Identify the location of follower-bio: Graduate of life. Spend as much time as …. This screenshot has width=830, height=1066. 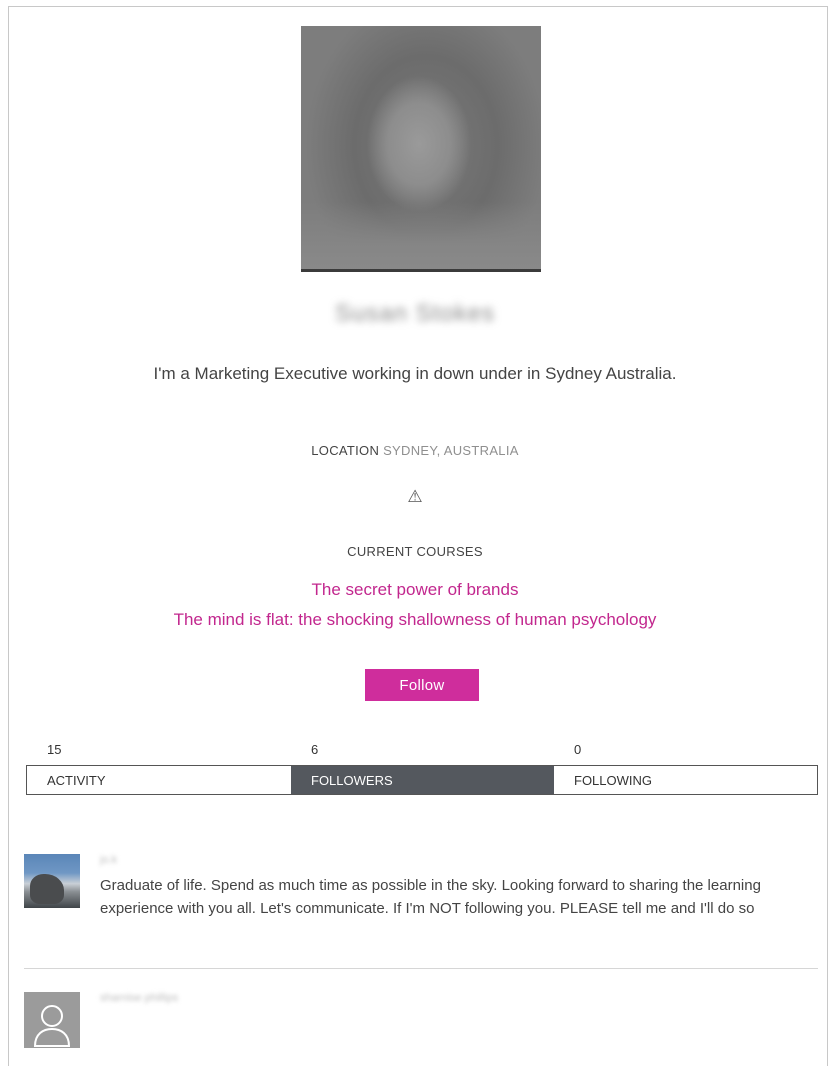
(430, 897).